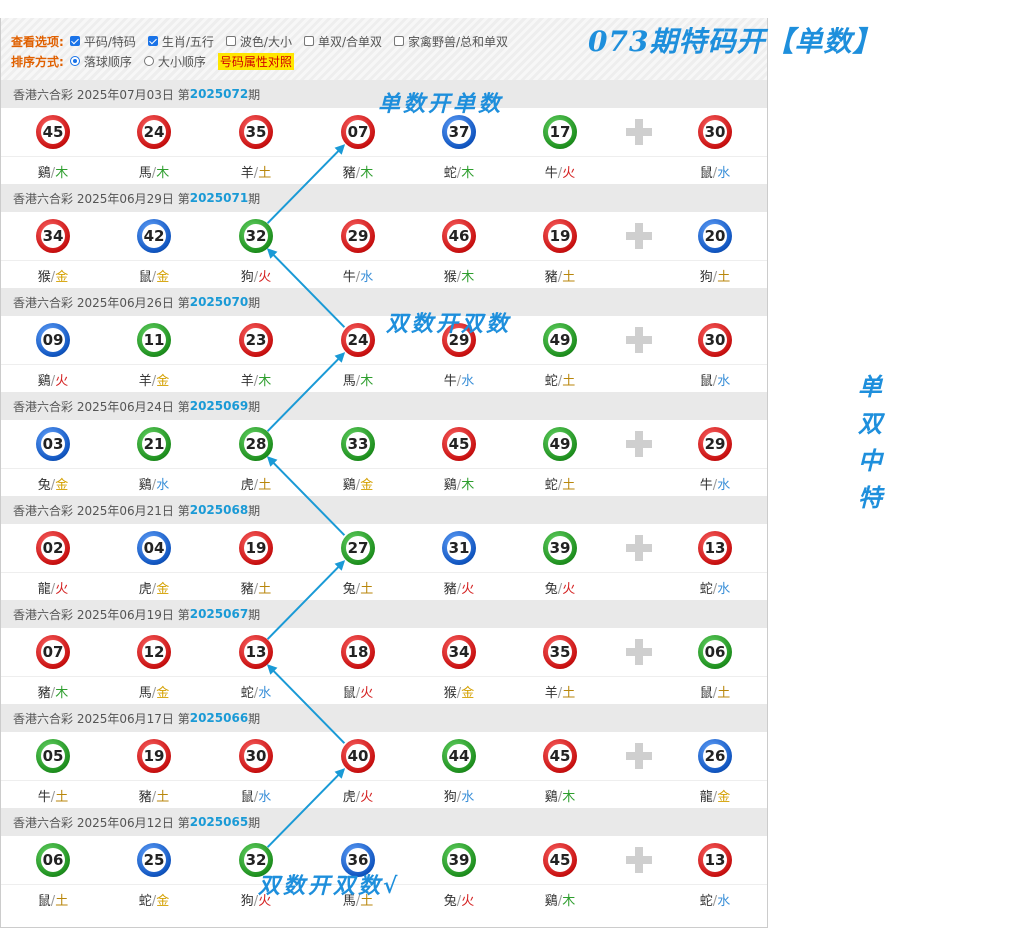 The height and width of the screenshot is (930, 1021). What do you see at coordinates (255, 61) in the screenshot?
I see `attribute-table-link: 号码属性对照` at bounding box center [255, 61].